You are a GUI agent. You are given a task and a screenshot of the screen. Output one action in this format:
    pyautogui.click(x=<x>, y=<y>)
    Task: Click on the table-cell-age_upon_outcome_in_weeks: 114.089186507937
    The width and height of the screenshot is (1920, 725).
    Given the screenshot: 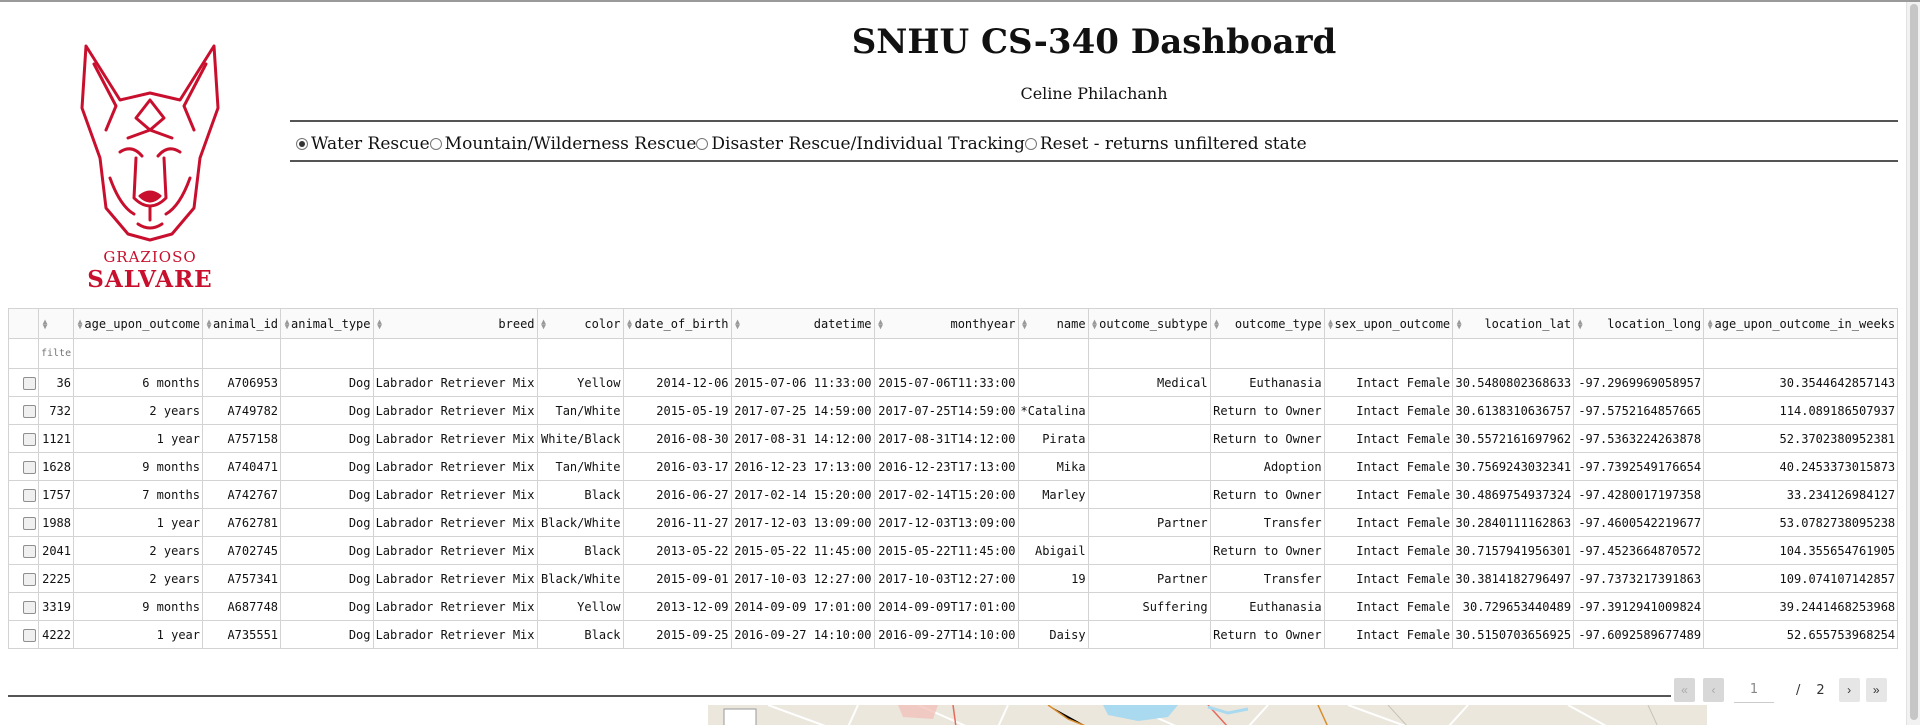 What is the action you would take?
    pyautogui.click(x=1801, y=410)
    